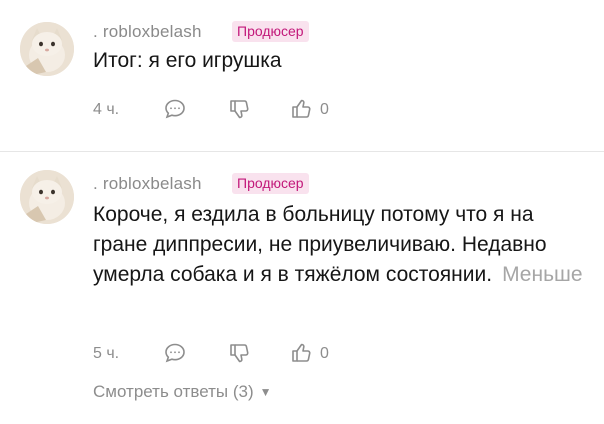  What do you see at coordinates (106, 109) in the screenshot?
I see `comment-timestamp: 4 ч.` at bounding box center [106, 109].